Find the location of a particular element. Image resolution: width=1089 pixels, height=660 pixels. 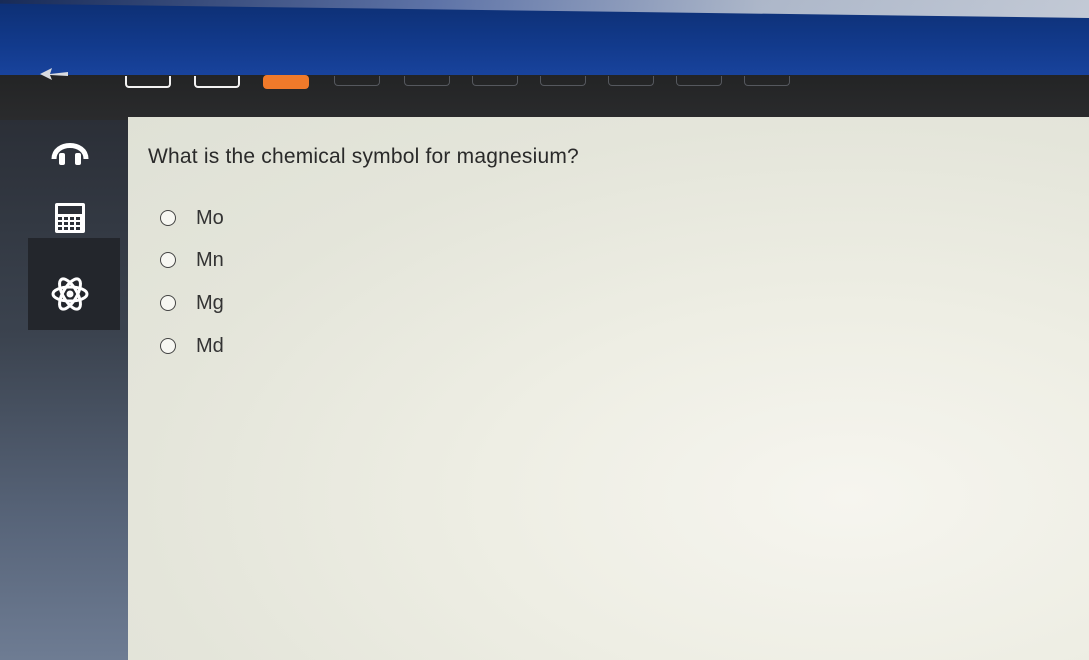

answer-label: Mg is located at coordinates (210, 302).